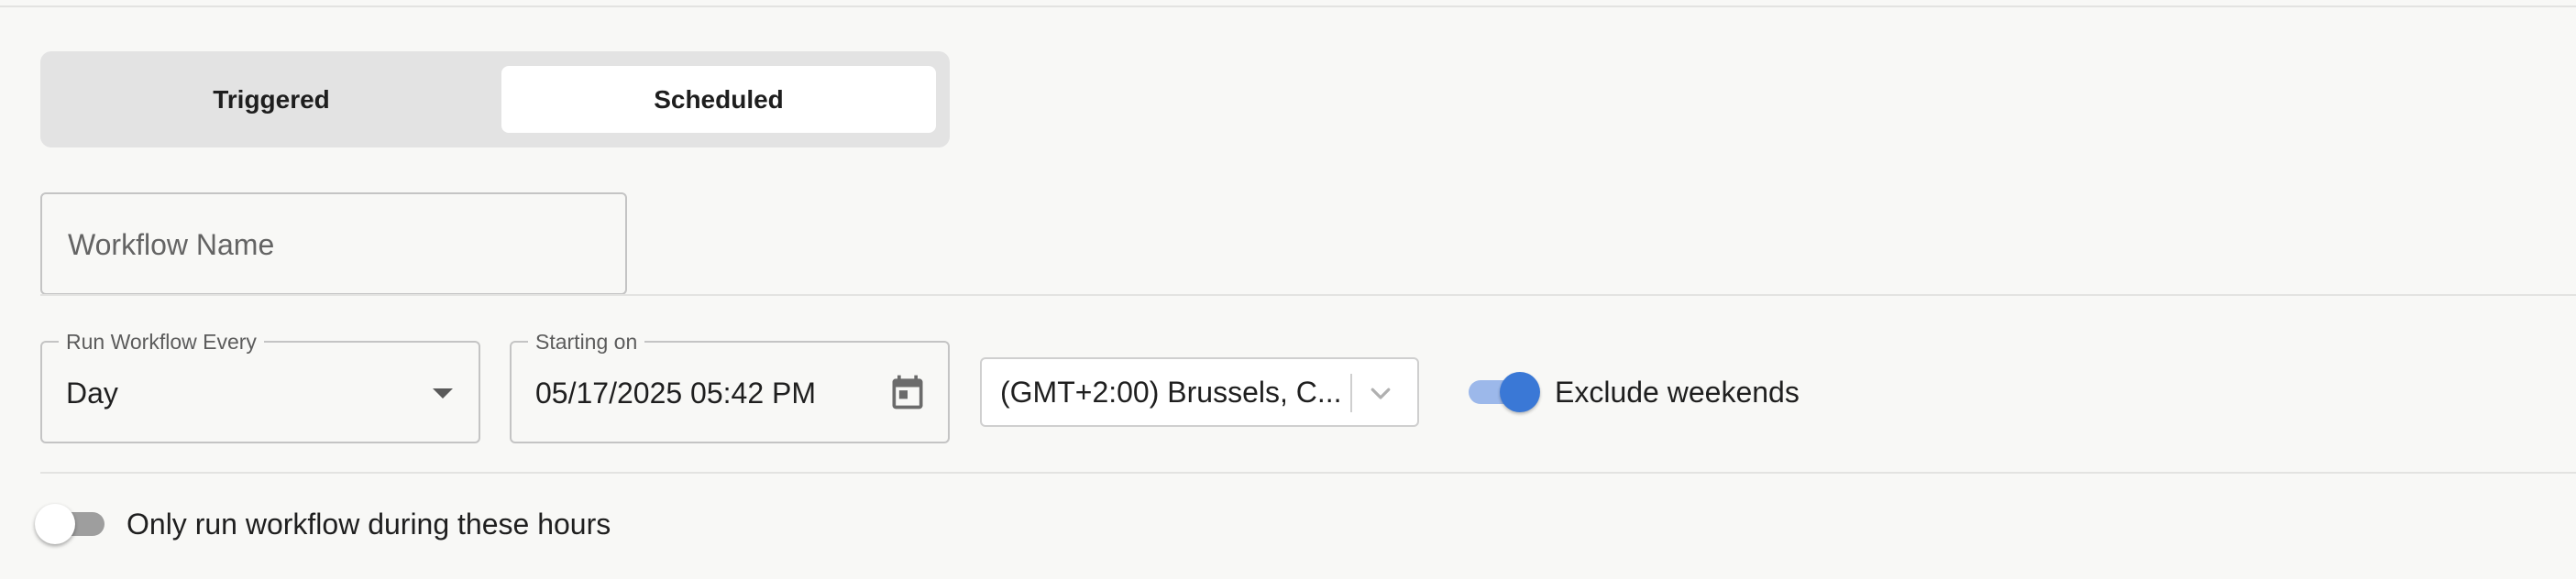 This screenshot has width=2576, height=579. I want to click on caret-down-icon, so click(443, 393).